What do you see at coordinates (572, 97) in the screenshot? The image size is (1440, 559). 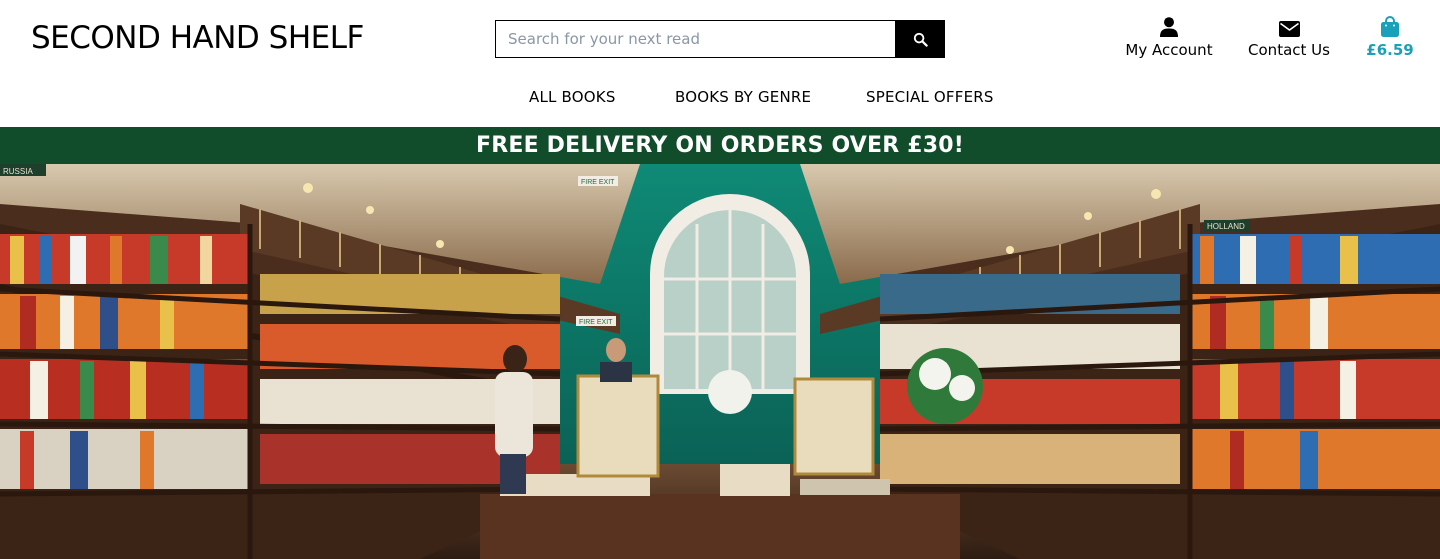 I see `nav-all-books: ALL BOOKS` at bounding box center [572, 97].